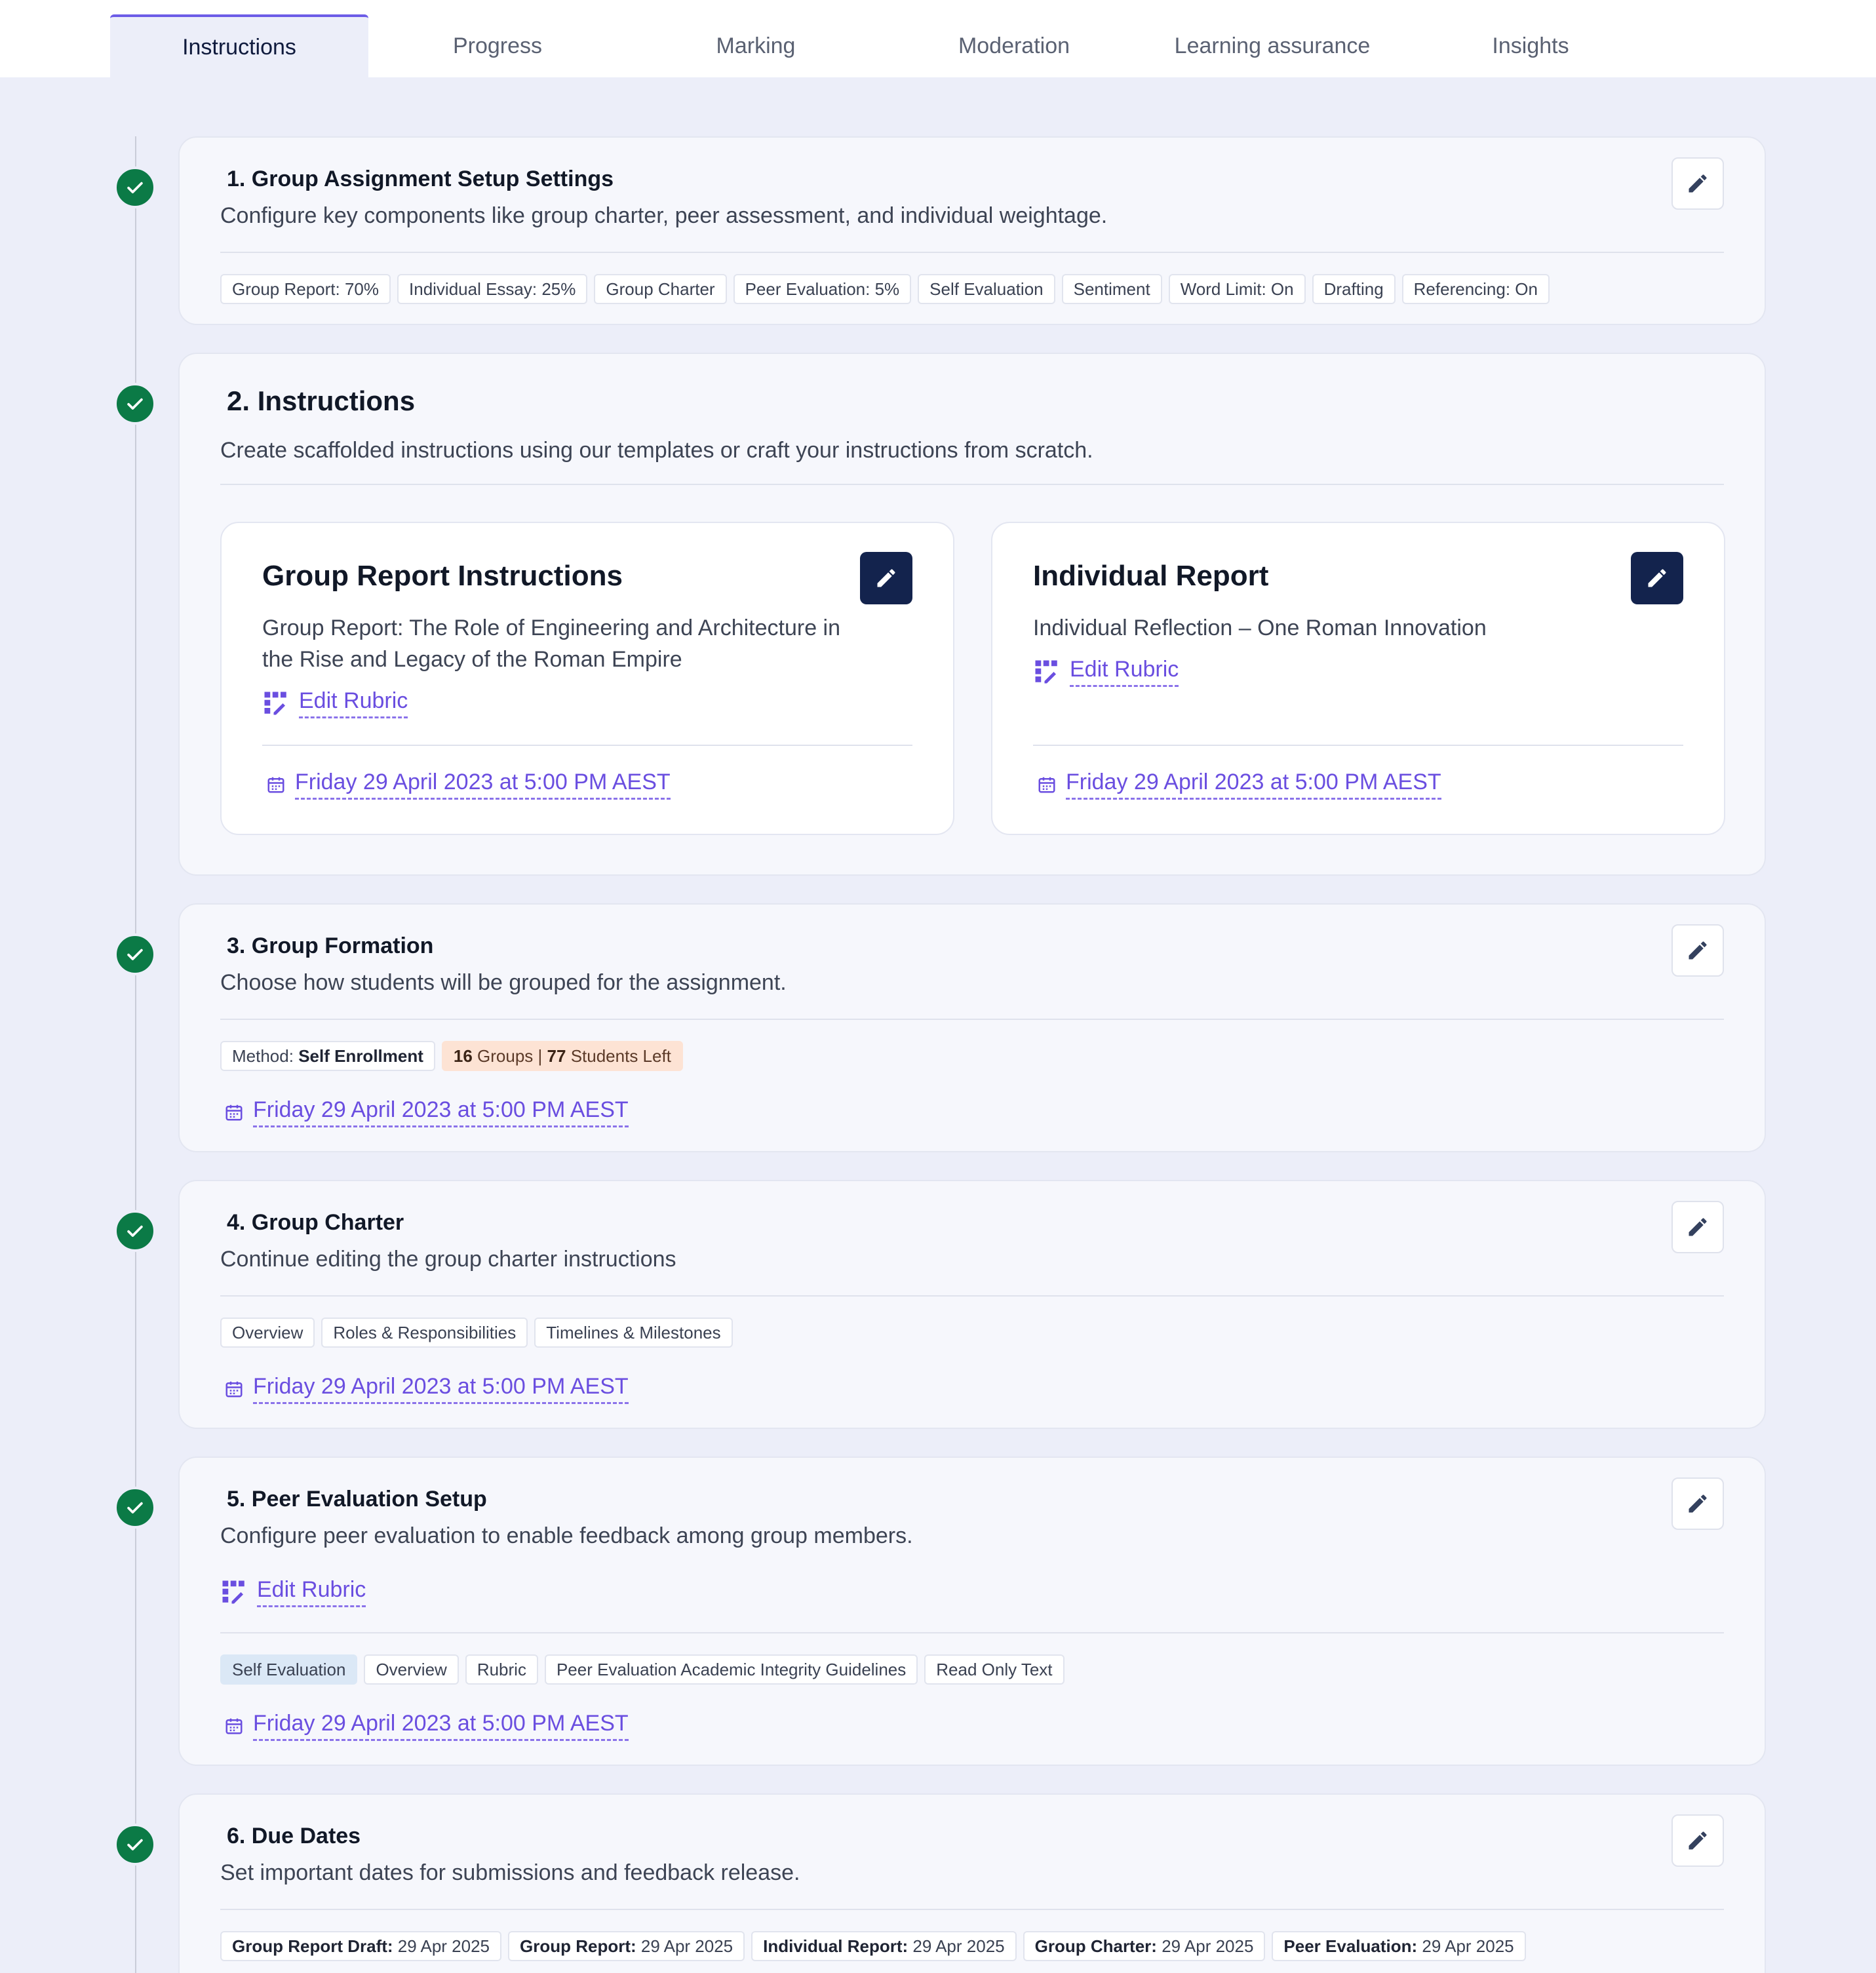 The width and height of the screenshot is (1876, 1973). I want to click on setting-chip: Drafting, so click(1354, 289).